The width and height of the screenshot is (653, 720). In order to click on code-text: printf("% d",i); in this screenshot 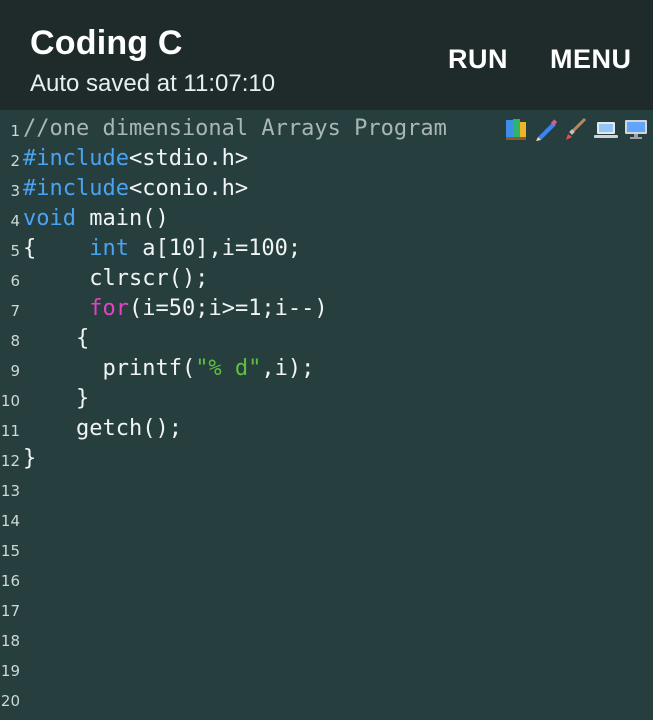, I will do `click(168, 369)`.